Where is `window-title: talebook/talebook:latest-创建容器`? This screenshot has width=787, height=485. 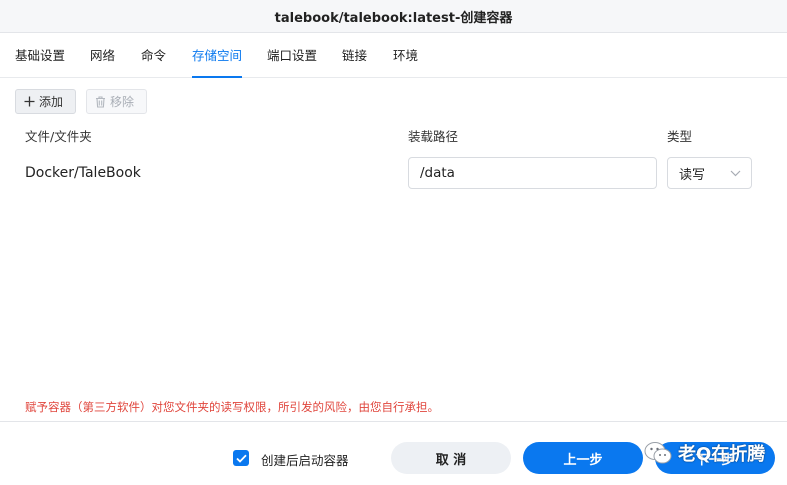
window-title: talebook/talebook:latest-创建容器 is located at coordinates (393, 18).